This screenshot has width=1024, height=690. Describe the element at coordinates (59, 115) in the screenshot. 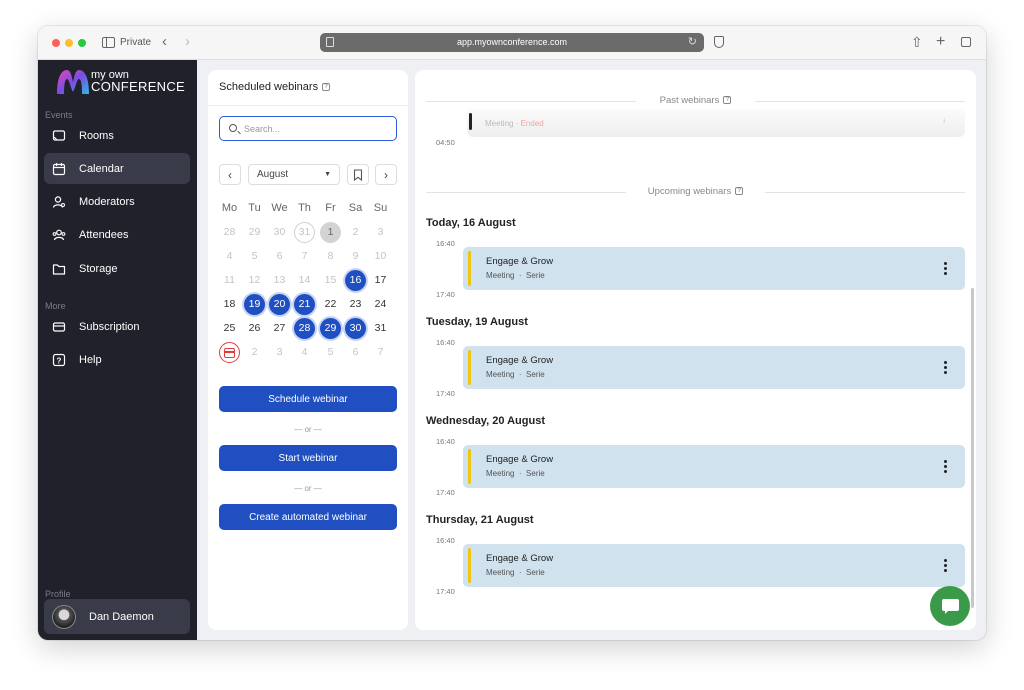

I see `section-label-events: Events` at that location.